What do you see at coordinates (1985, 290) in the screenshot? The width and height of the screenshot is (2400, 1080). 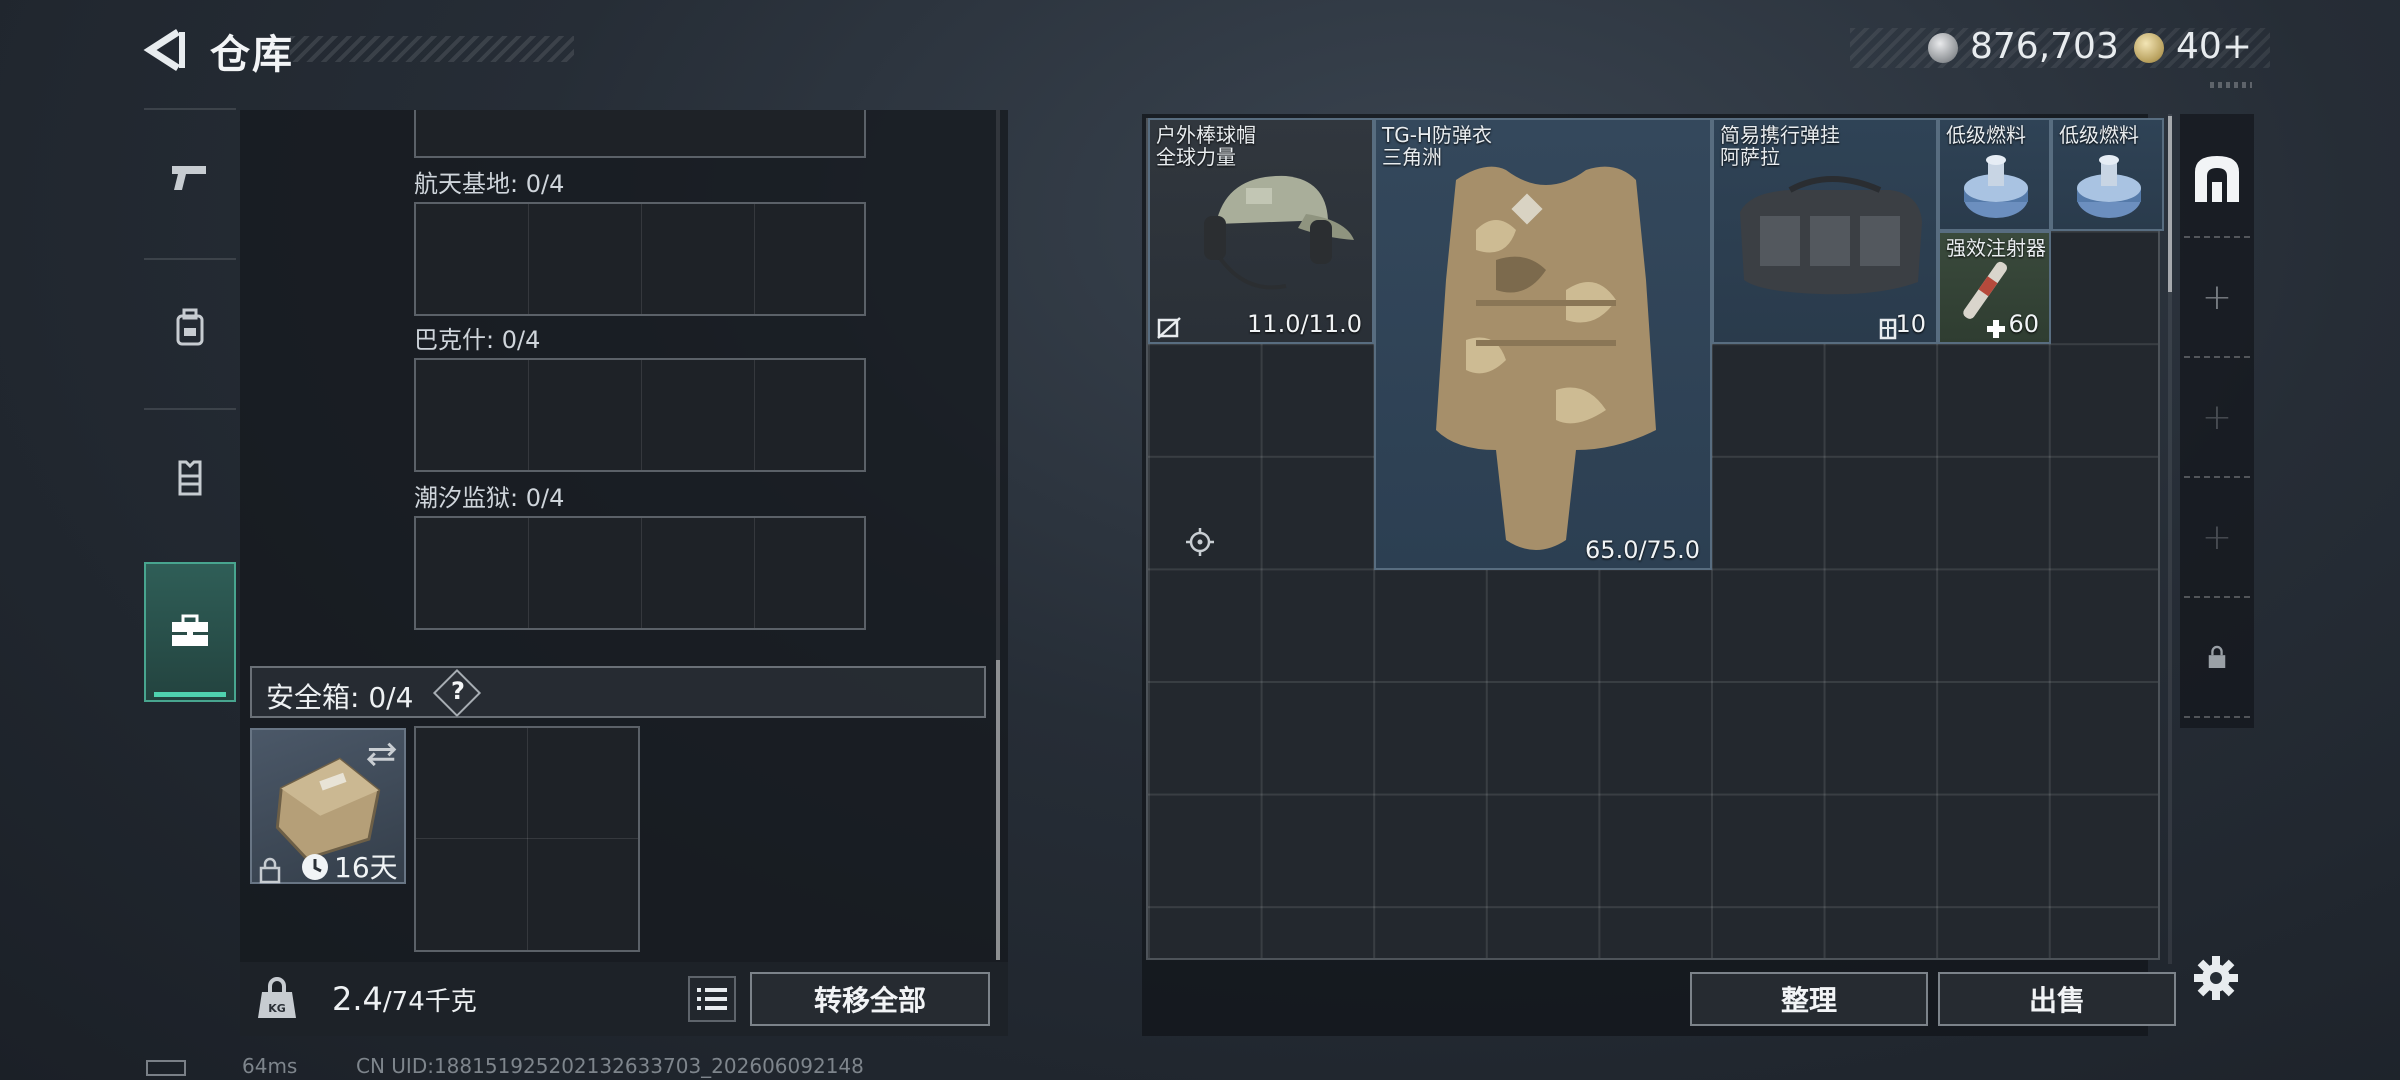 I see `injector-image` at bounding box center [1985, 290].